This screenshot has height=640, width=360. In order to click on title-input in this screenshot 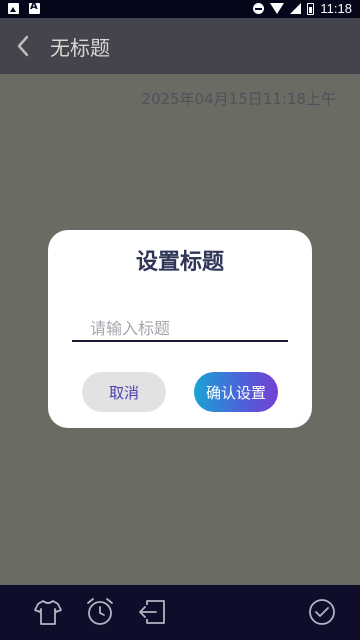, I will do `click(180, 329)`.